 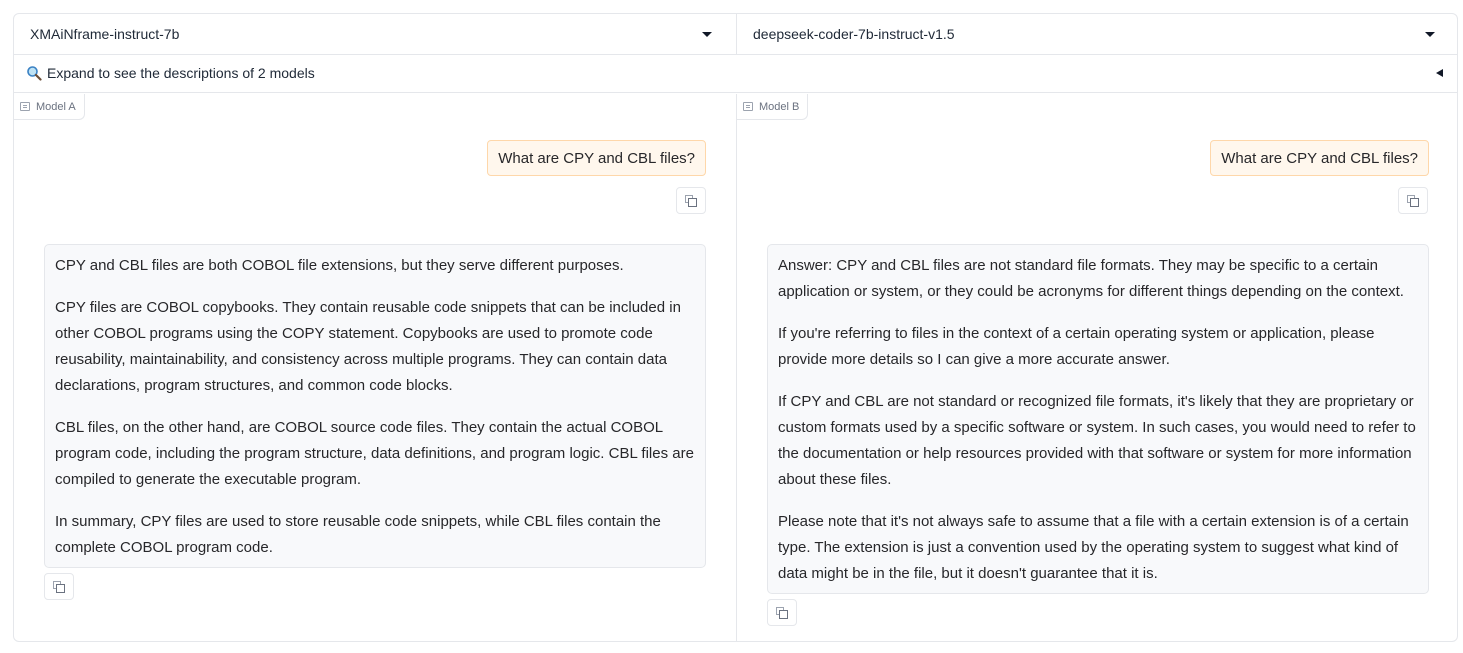 I want to click on panel-label: Model A, so click(x=49, y=107).